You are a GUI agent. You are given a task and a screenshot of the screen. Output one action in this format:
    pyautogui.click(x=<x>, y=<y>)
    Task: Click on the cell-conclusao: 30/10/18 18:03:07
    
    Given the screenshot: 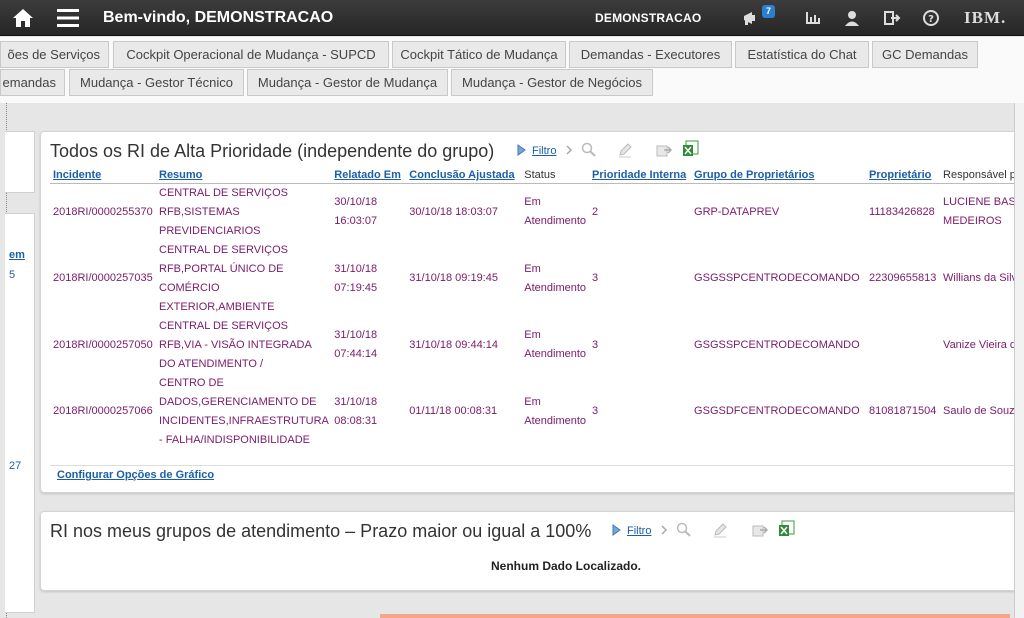 What is the action you would take?
    pyautogui.click(x=453, y=211)
    